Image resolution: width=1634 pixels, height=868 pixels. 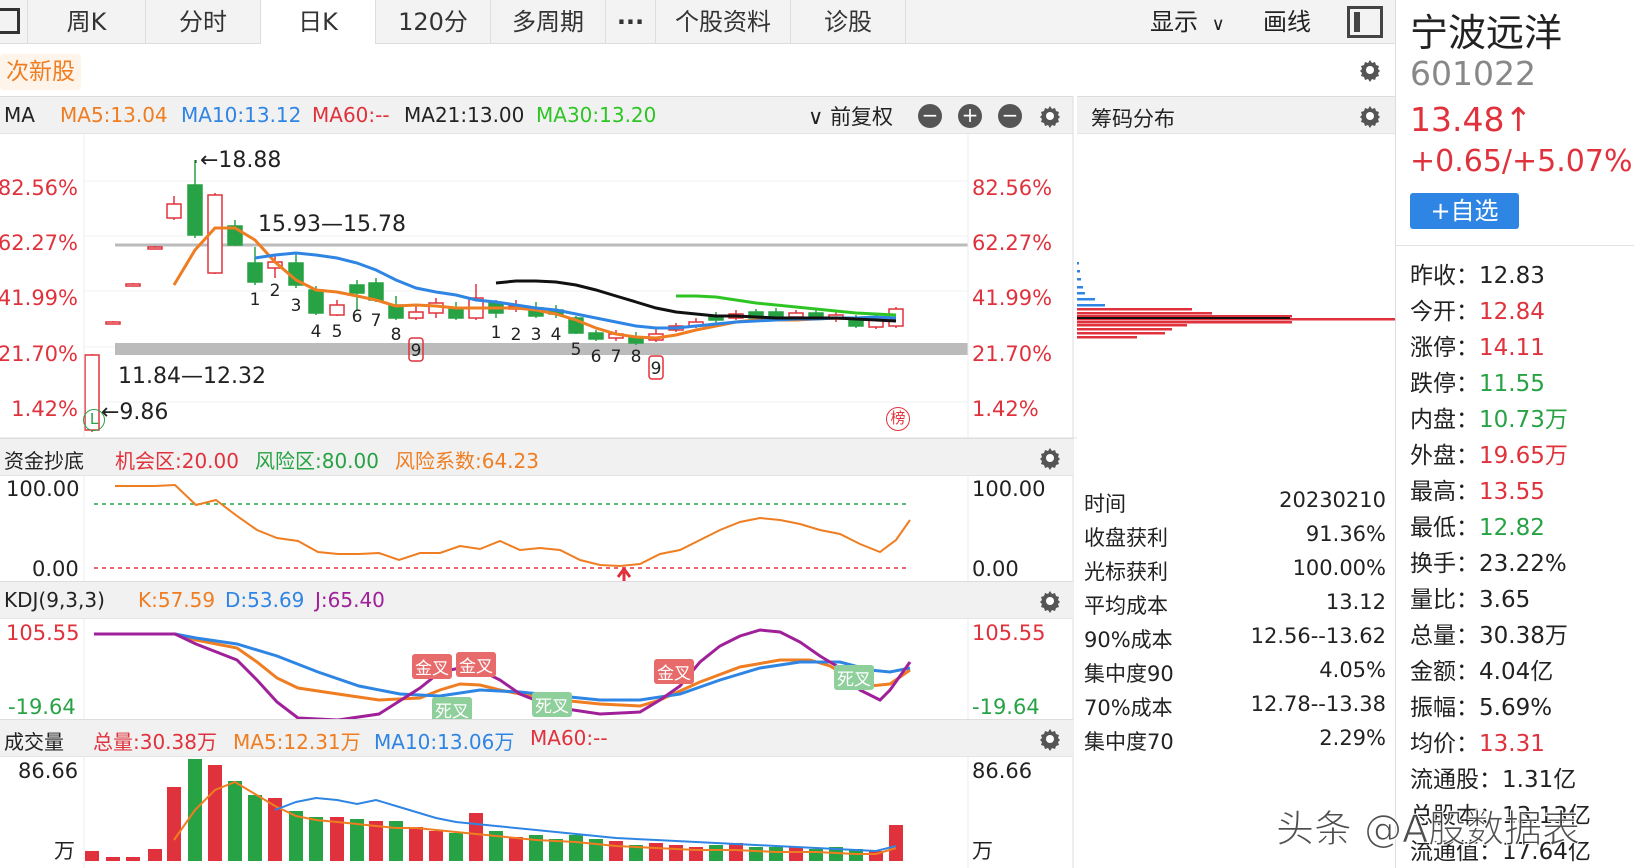 I want to click on divider, so click(x=1514, y=245).